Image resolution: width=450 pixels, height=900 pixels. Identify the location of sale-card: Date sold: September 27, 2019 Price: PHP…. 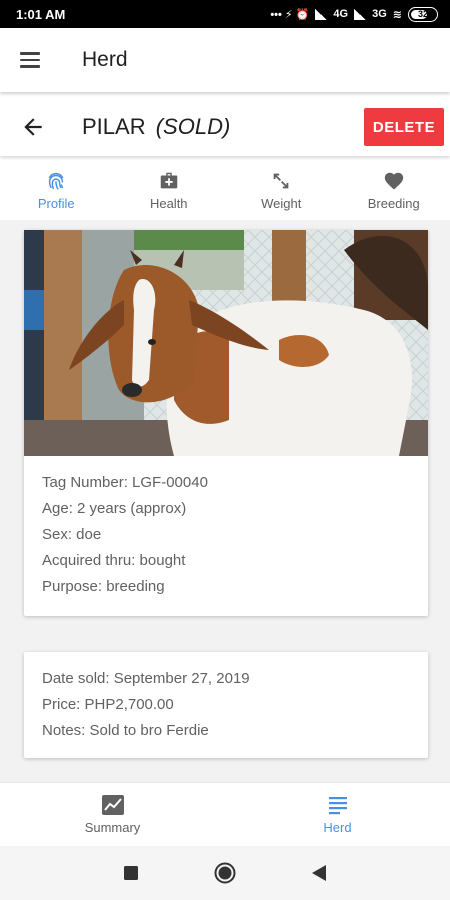
(226, 705).